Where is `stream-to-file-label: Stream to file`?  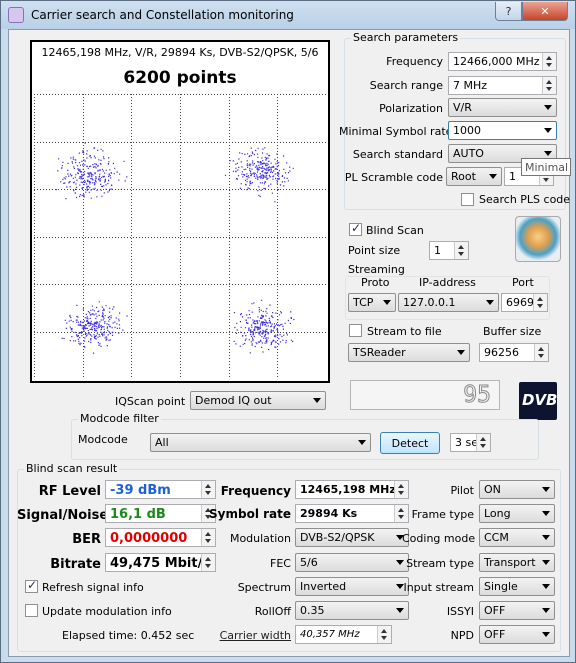 stream-to-file-label: Stream to file is located at coordinates (404, 331).